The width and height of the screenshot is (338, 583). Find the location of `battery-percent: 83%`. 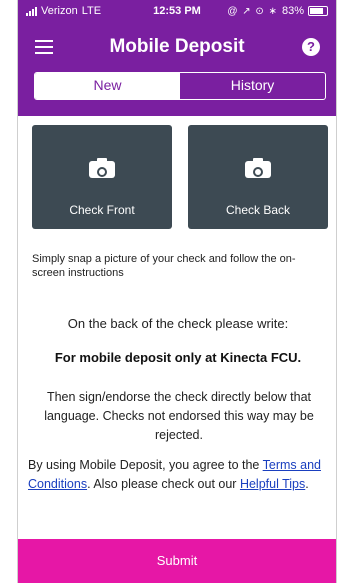

battery-percent: 83% is located at coordinates (292, 11).